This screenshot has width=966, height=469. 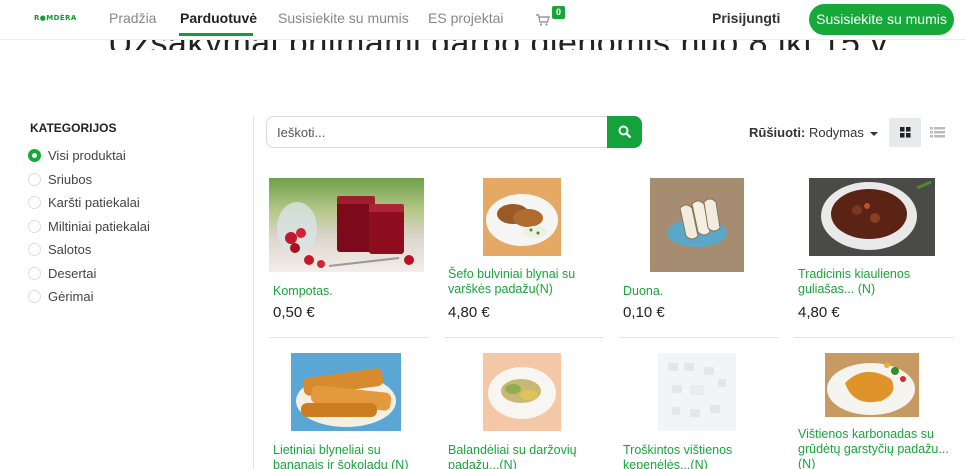 I want to click on bread-icon, so click(x=697, y=222).